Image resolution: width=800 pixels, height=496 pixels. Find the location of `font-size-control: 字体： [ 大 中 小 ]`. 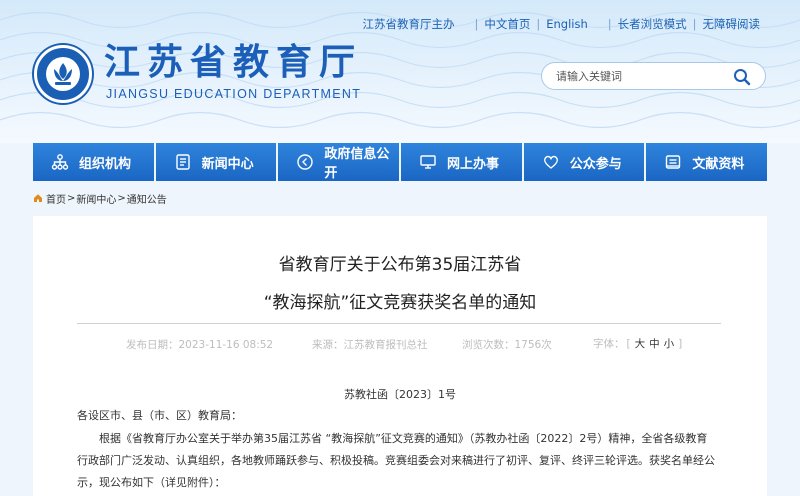

font-size-control: 字体： [ 大 中 小 ] is located at coordinates (638, 343).